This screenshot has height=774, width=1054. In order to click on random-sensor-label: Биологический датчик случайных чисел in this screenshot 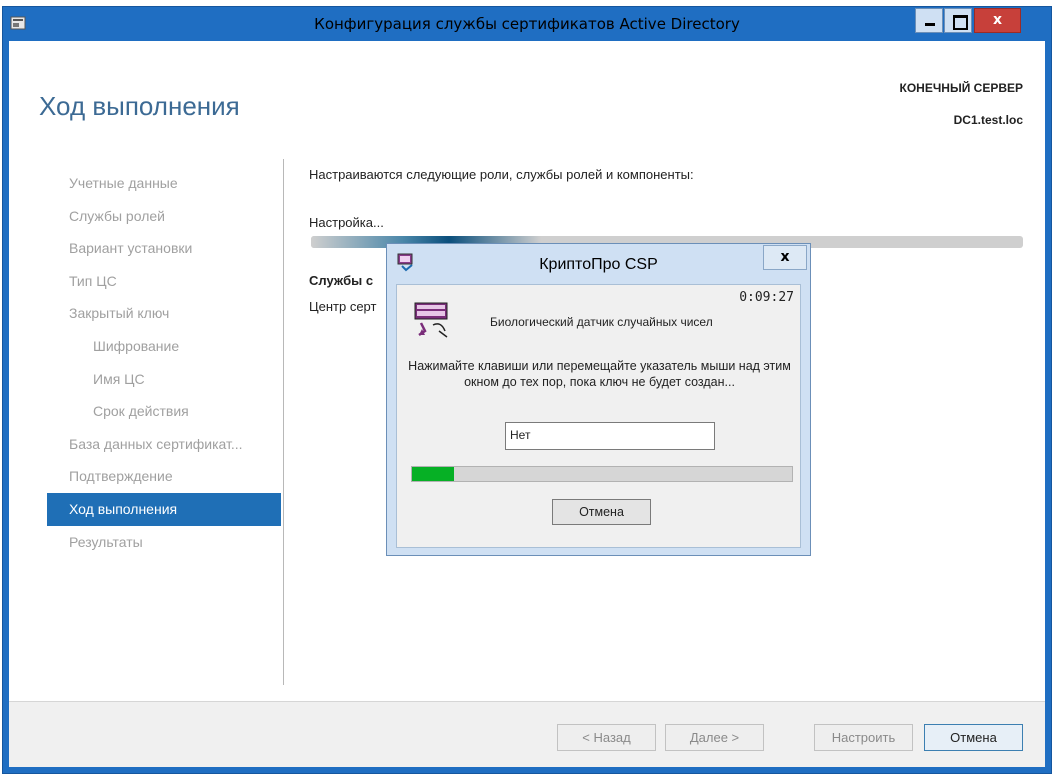, I will do `click(601, 322)`.